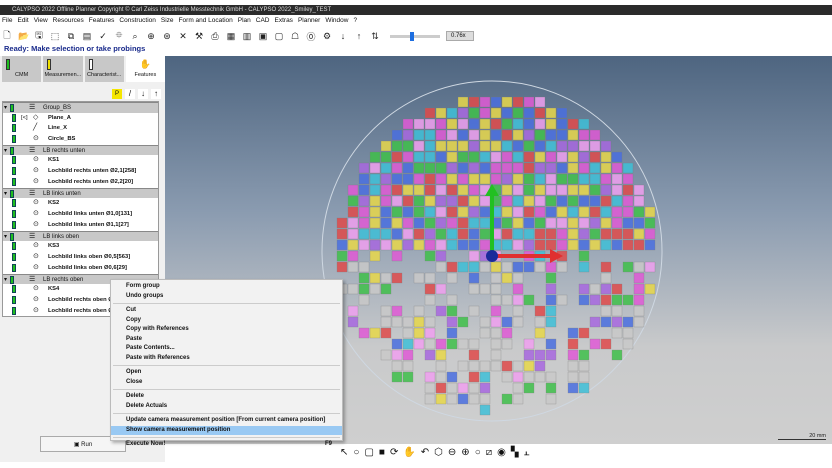 This screenshot has width=832, height=468. What do you see at coordinates (355, 22) in the screenshot?
I see `menu-?: ?` at bounding box center [355, 22].